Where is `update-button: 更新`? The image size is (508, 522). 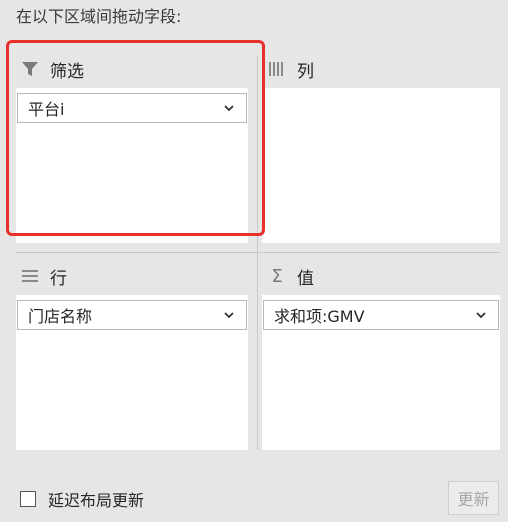 update-button: 更新 is located at coordinates (473, 498).